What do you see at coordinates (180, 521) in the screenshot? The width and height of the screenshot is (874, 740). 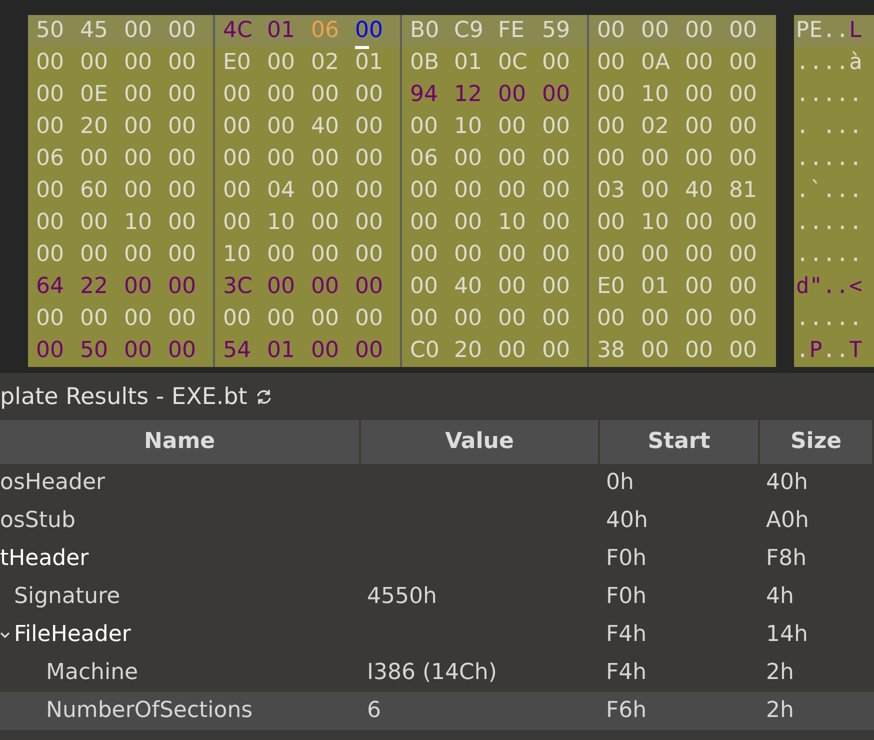 I see `tree-row: osStub` at bounding box center [180, 521].